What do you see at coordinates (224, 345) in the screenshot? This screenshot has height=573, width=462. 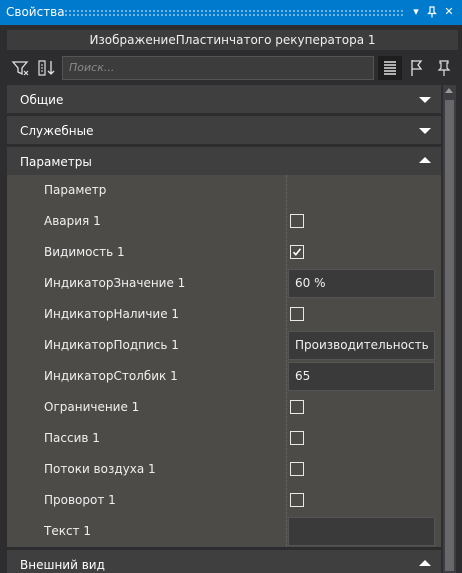 I see `property-row: ИндикаторПодпись 1 Производительность` at bounding box center [224, 345].